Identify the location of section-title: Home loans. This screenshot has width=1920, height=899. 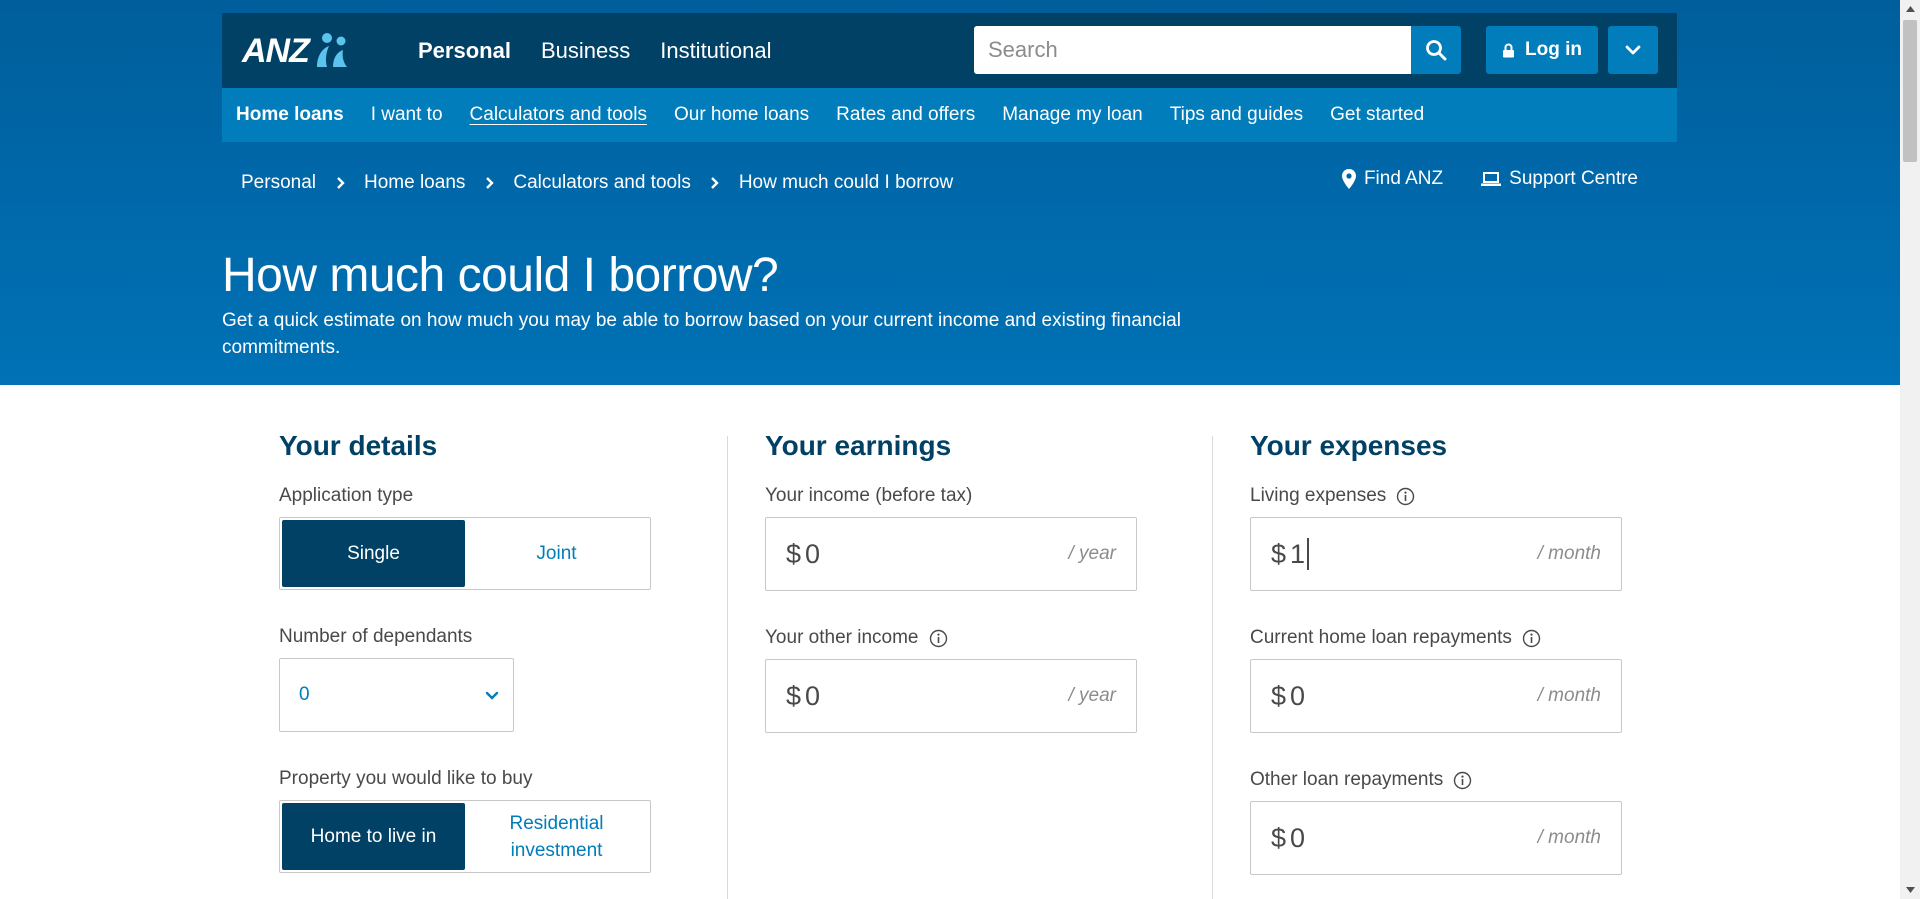
(290, 114).